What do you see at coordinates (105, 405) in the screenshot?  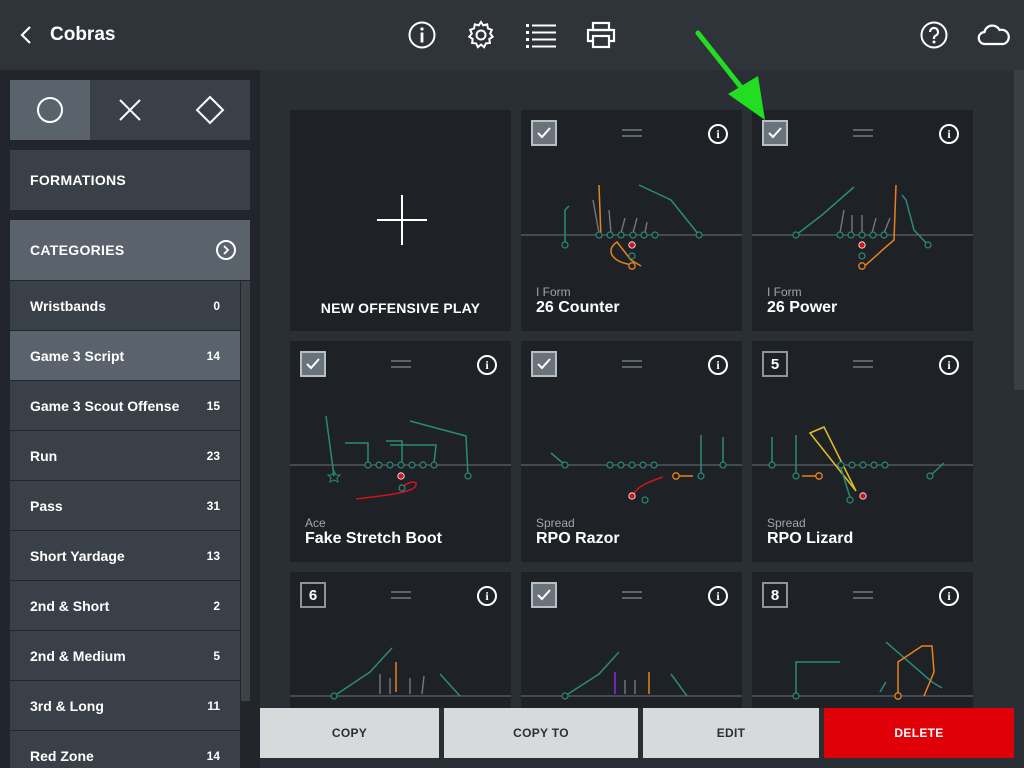 I see `category-label: Game 3 Scout Offense` at bounding box center [105, 405].